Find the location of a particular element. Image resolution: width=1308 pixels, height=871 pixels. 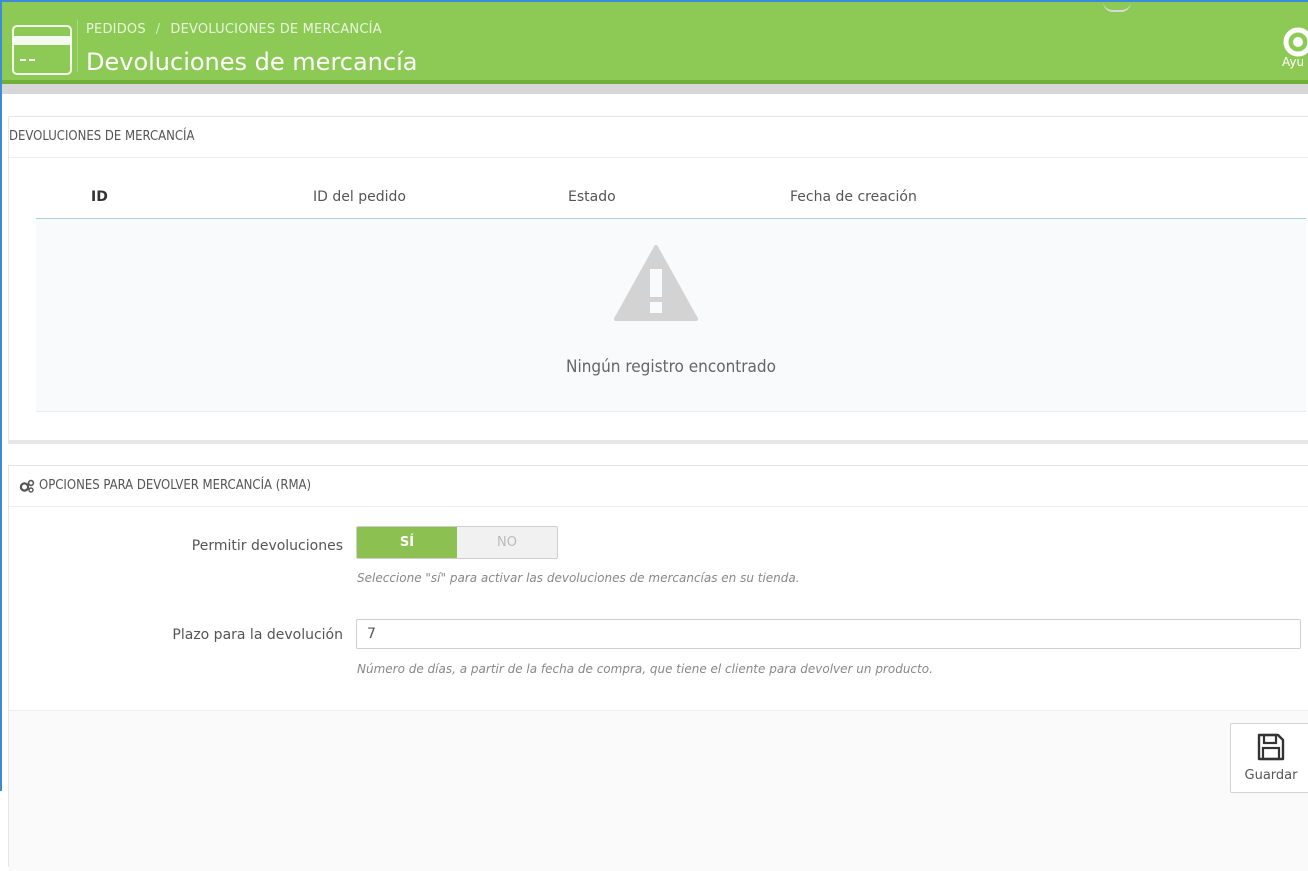

warning-icon is located at coordinates (656, 283).